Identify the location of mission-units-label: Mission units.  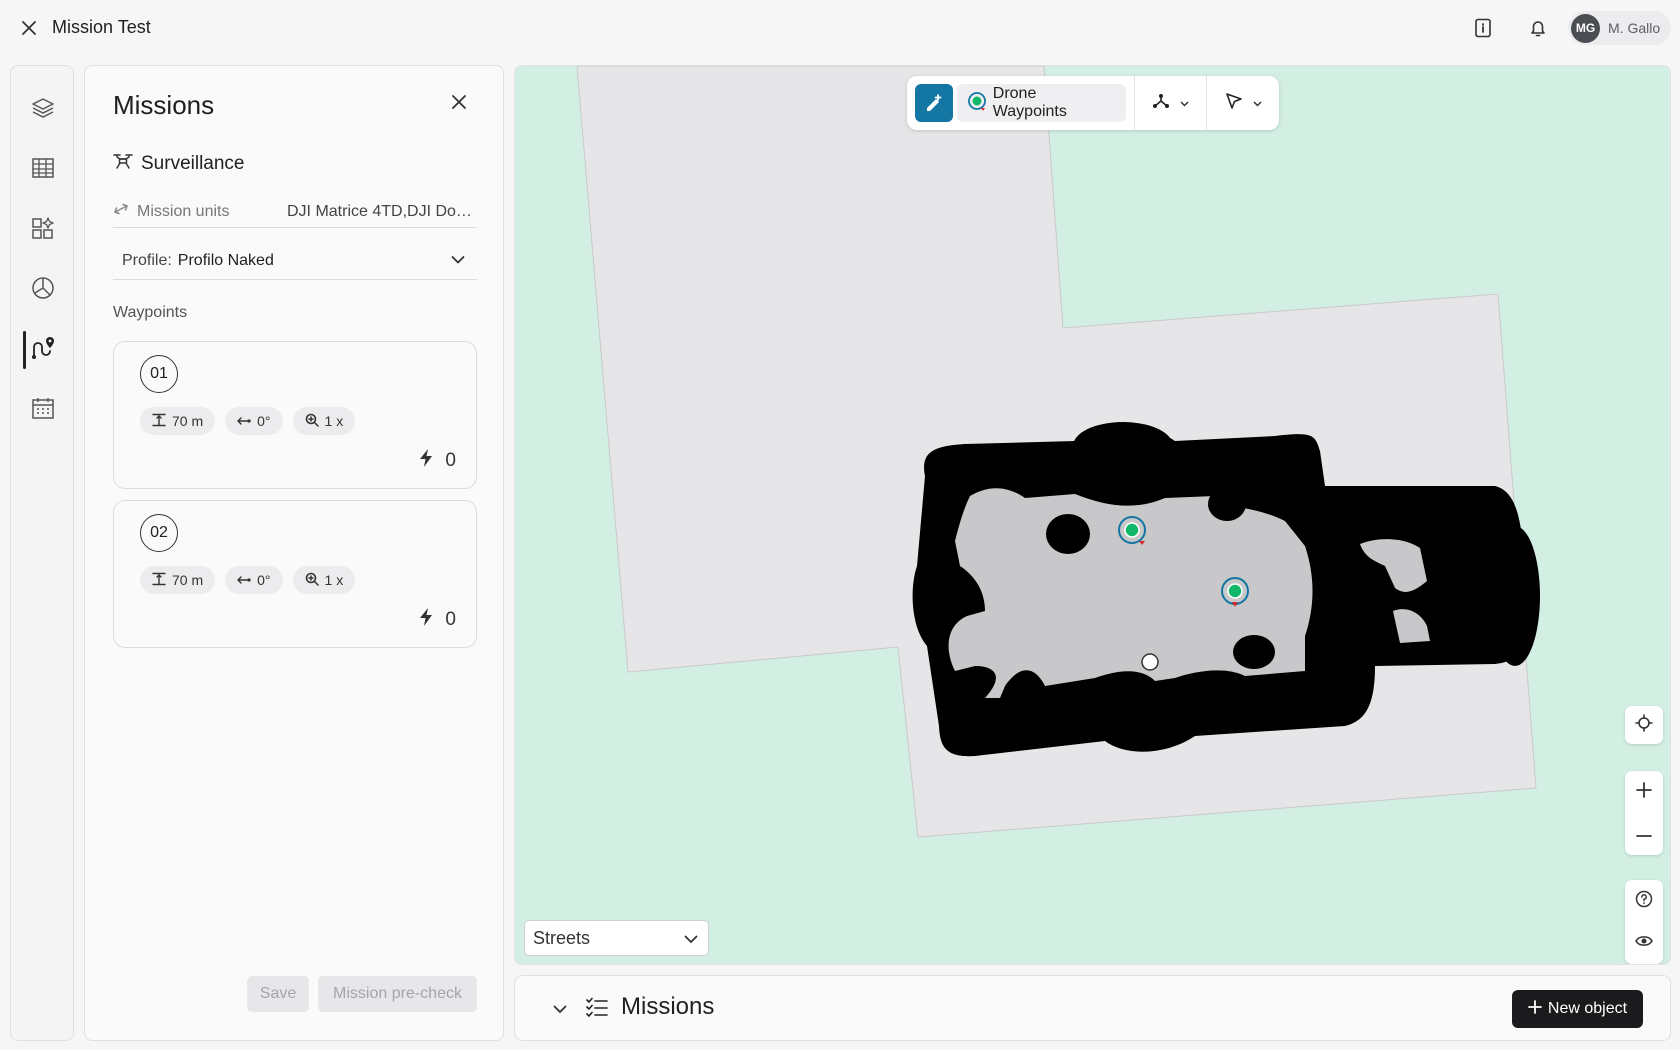
(183, 211).